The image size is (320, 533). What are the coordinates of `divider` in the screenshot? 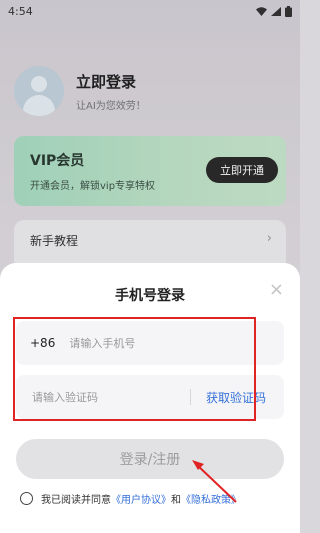 It's located at (190, 397).